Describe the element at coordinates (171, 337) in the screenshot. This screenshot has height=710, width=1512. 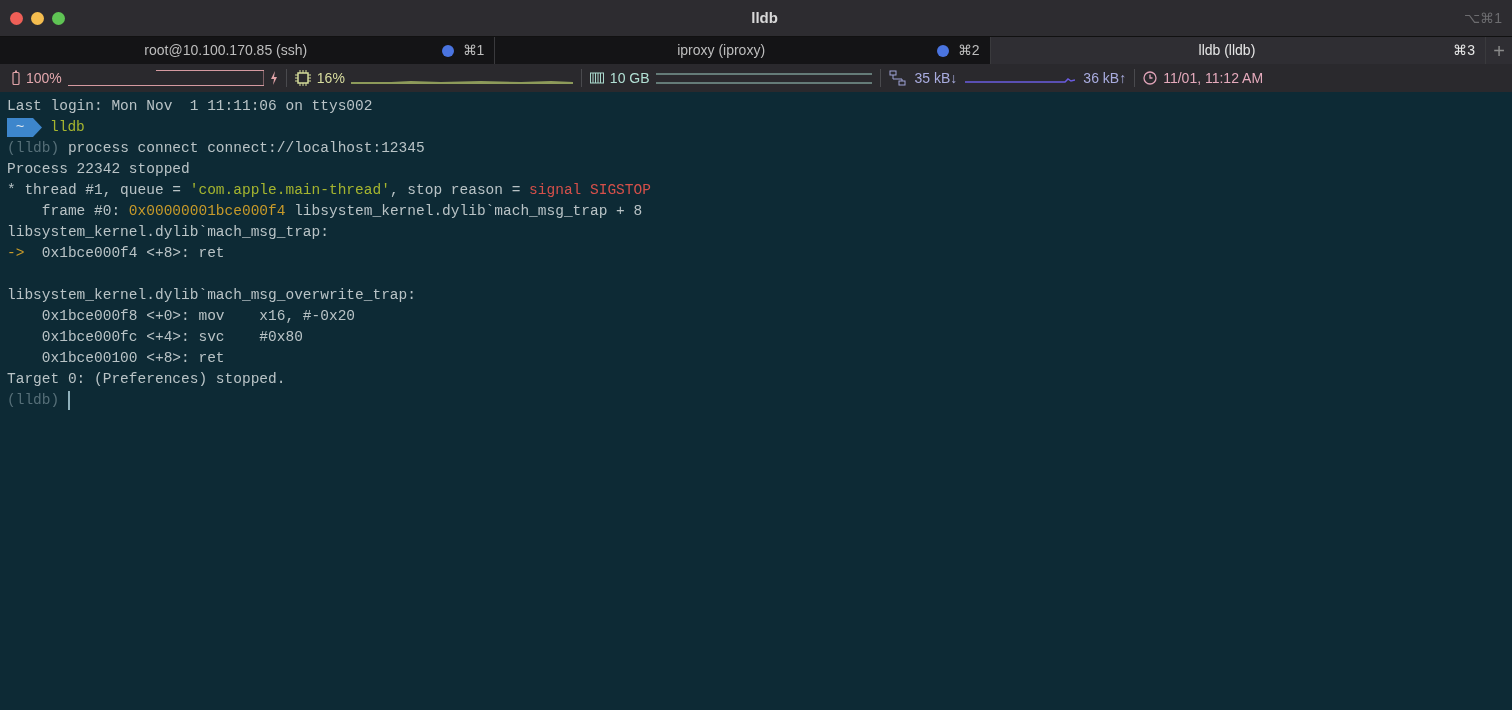
I see `terminal-text: 0x1bce000fc <+4>: svc #0x80` at that location.